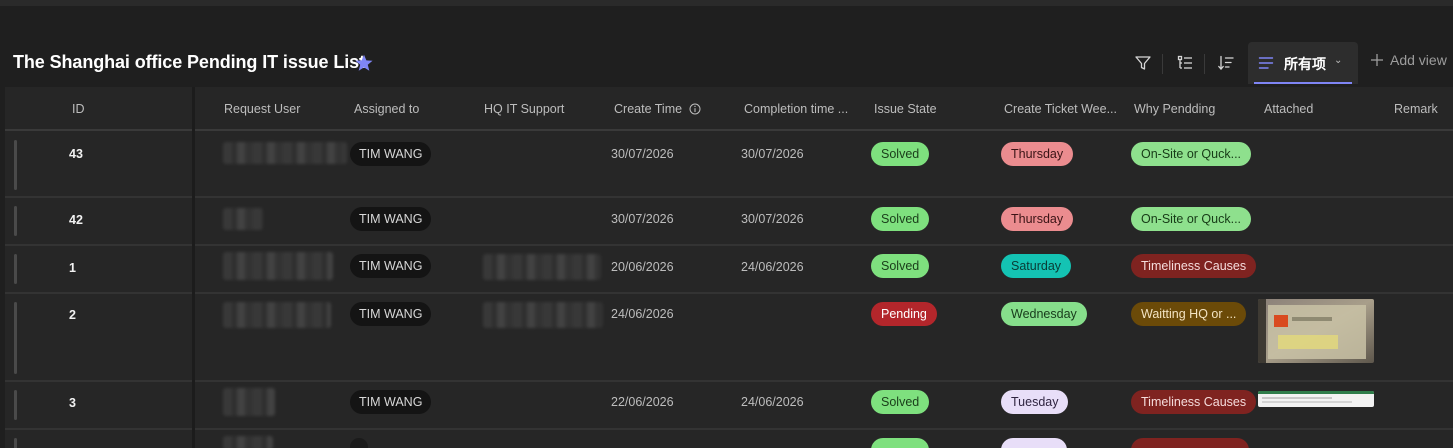 The image size is (1453, 448). Describe the element at coordinates (524, 109) in the screenshot. I see `column-header-hq-it-support: HQ IT Support` at that location.